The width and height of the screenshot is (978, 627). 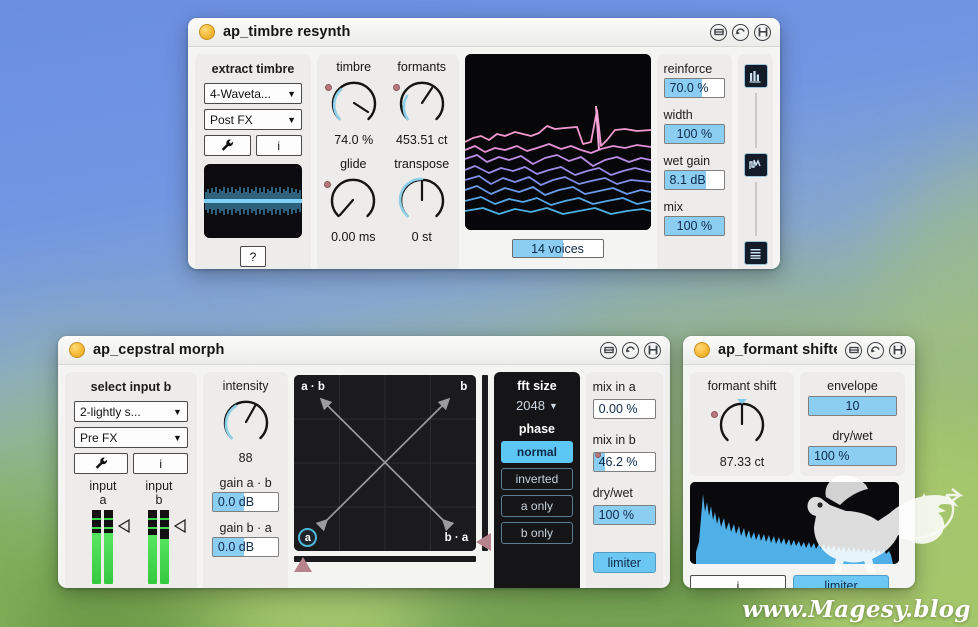 What do you see at coordinates (253, 256) in the screenshot?
I see `help-button: ?` at bounding box center [253, 256].